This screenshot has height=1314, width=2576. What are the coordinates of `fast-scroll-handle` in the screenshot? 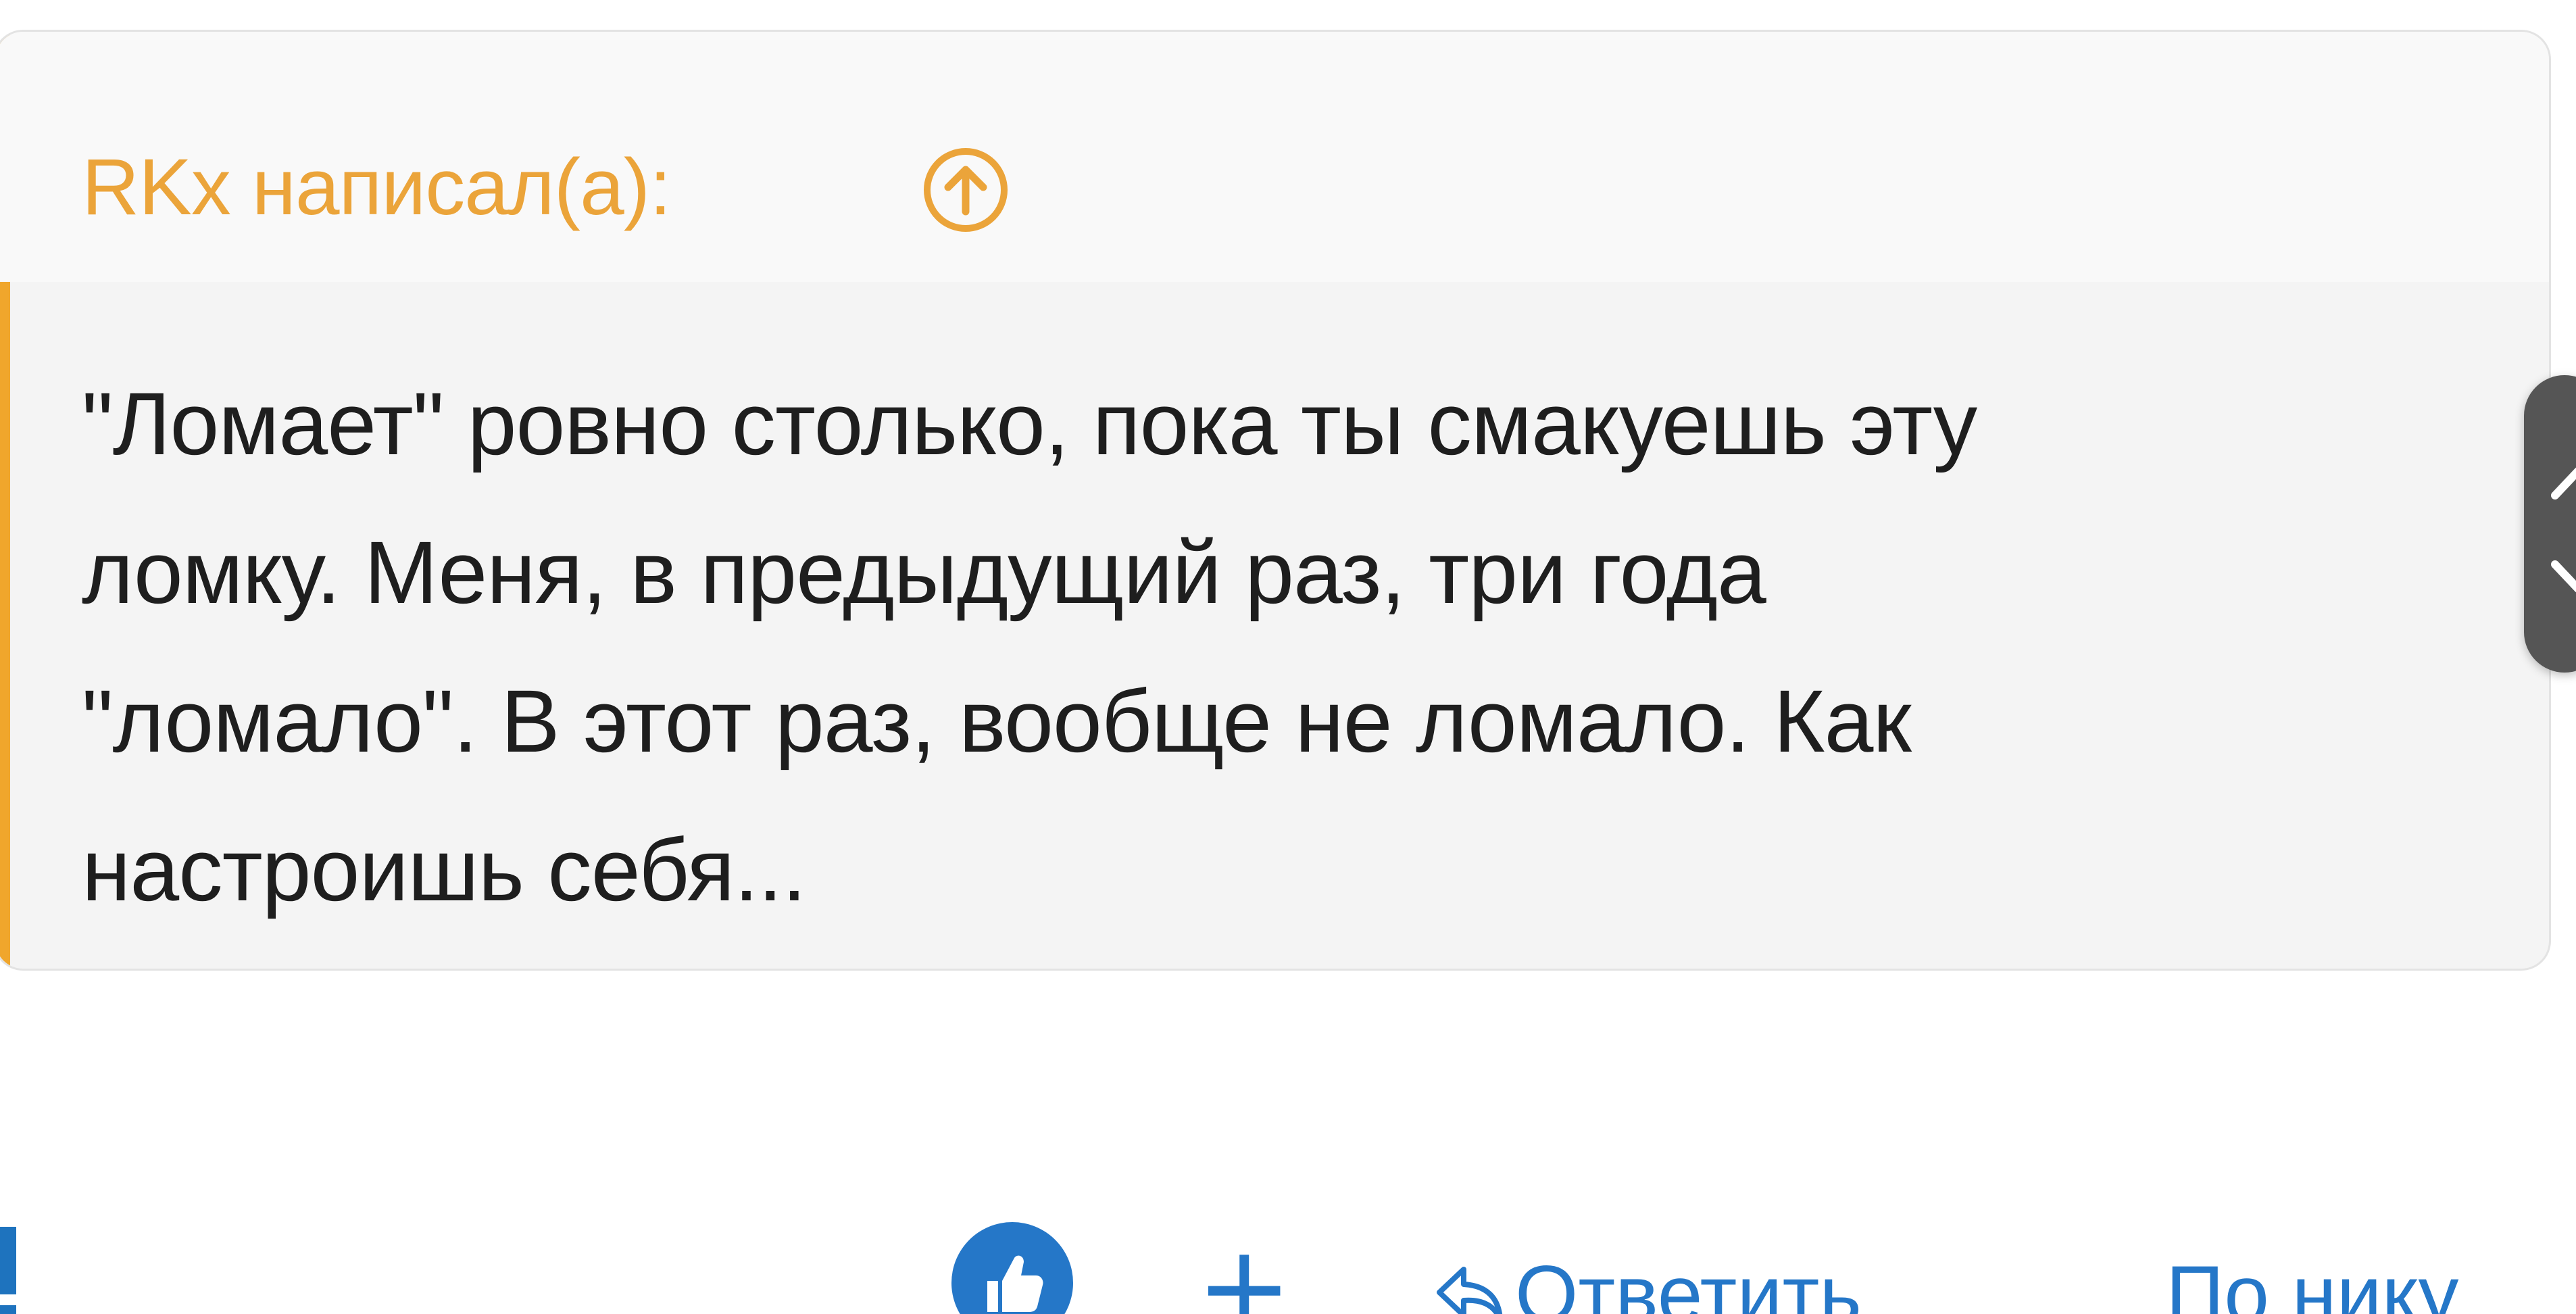 It's located at (2550, 524).